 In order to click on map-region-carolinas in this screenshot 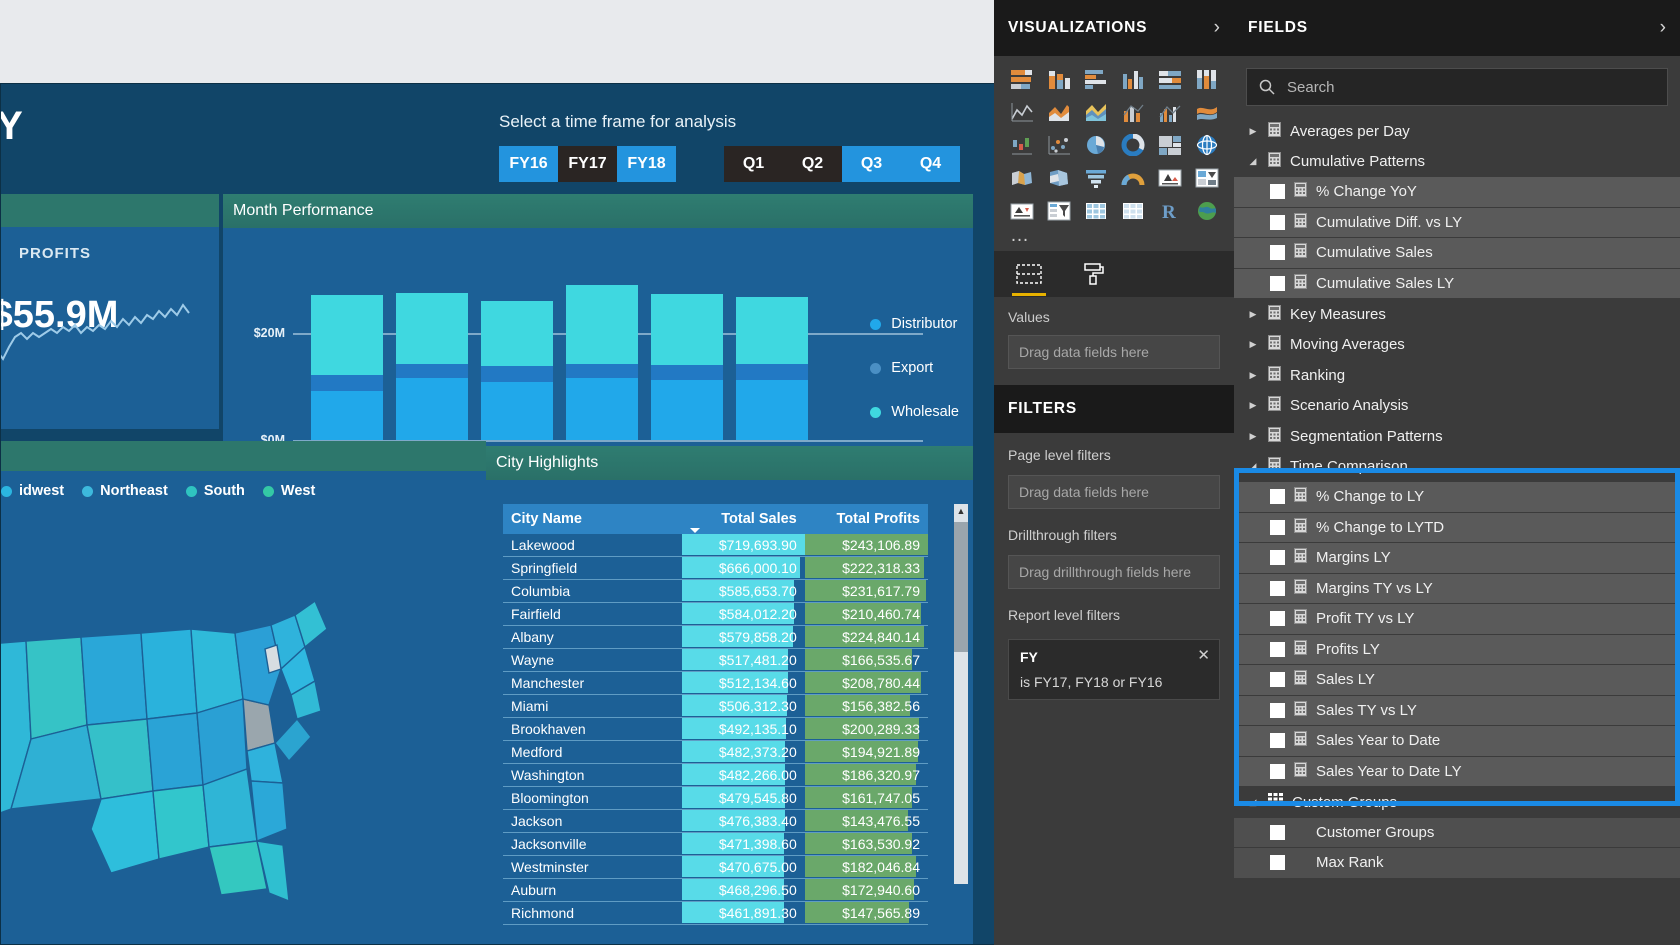, I will do `click(269, 811)`.